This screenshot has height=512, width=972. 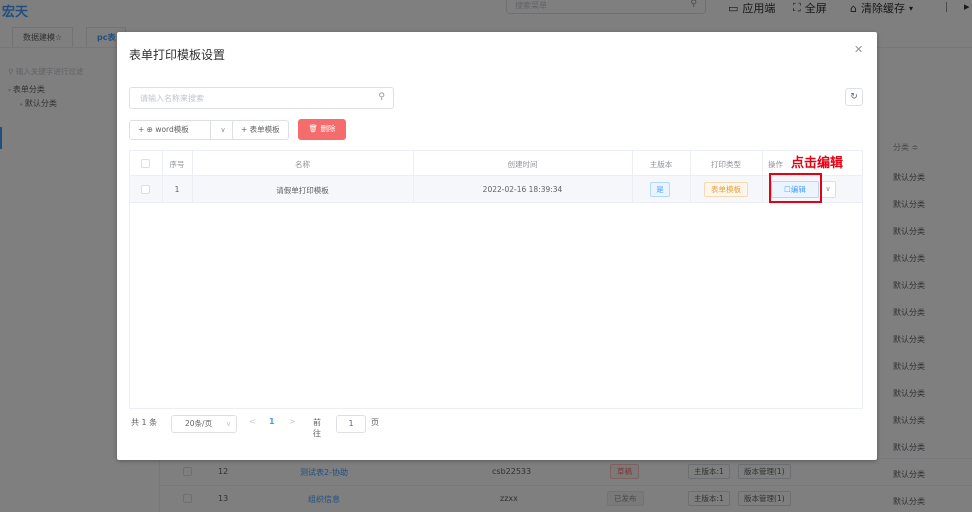 I want to click on page-size-select: 20条/页 ∨, so click(x=204, y=424).